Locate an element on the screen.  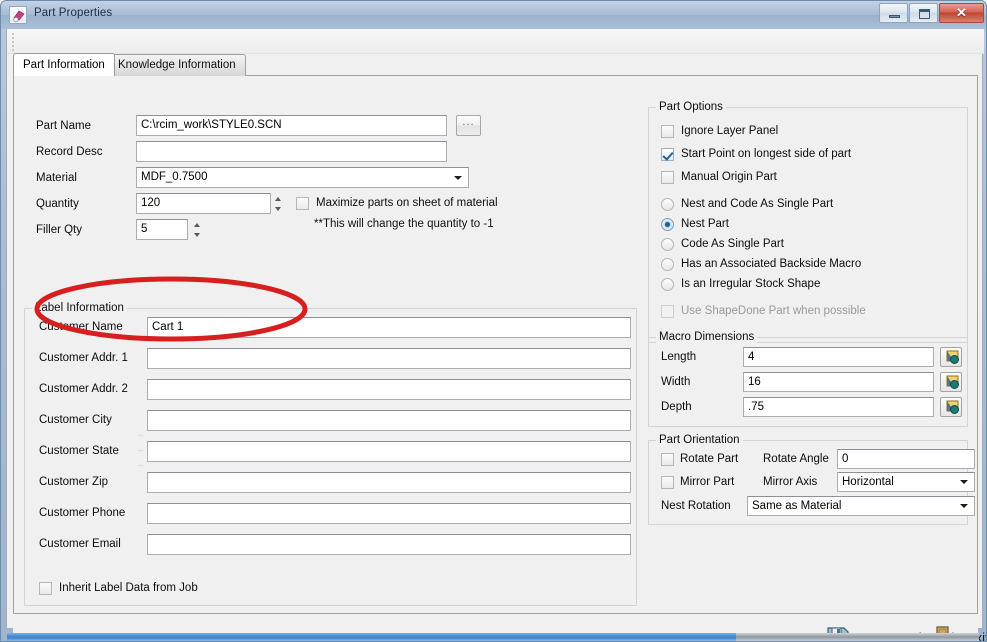
customer-addr-2-input is located at coordinates (389, 389).